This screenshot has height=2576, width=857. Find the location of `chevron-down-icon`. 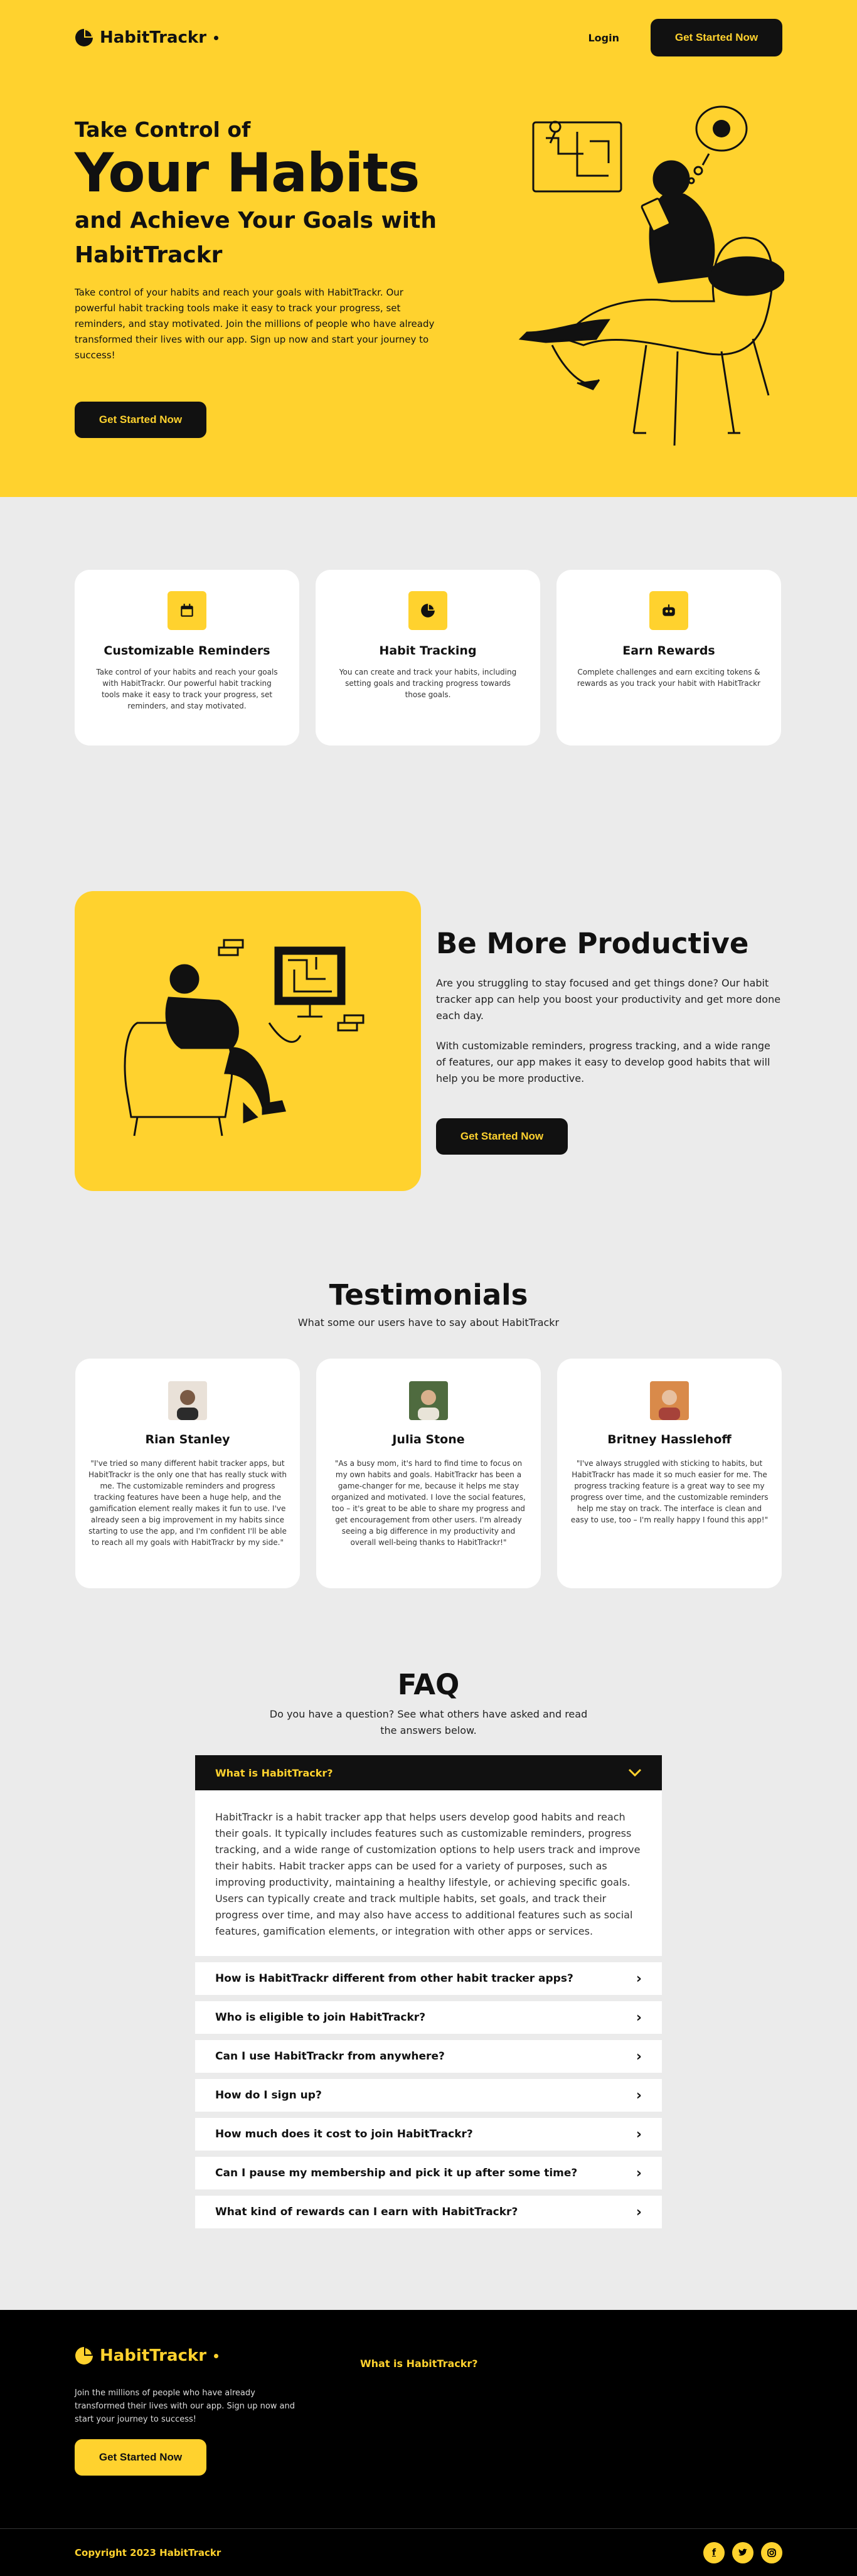

chevron-down-icon is located at coordinates (635, 1773).